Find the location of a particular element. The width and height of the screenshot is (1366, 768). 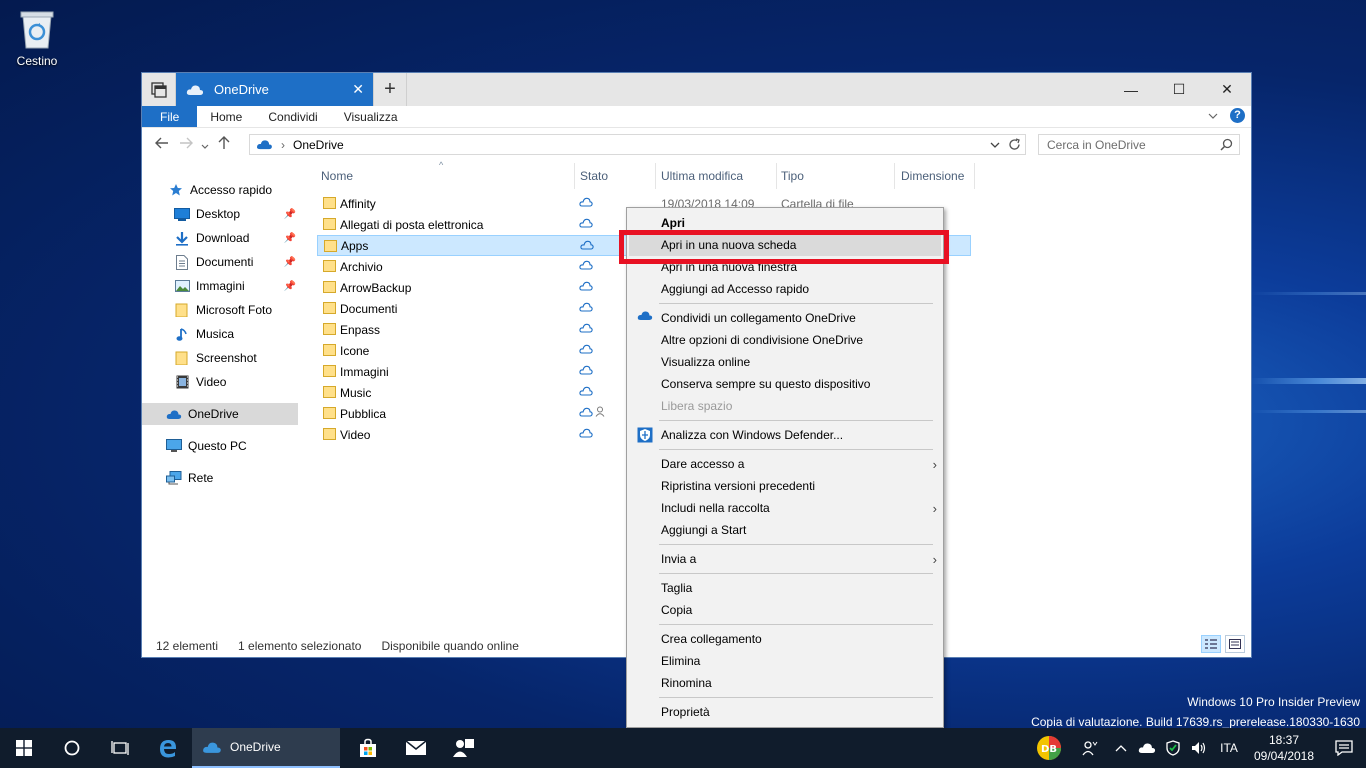

forward-button is located at coordinates (186, 144).